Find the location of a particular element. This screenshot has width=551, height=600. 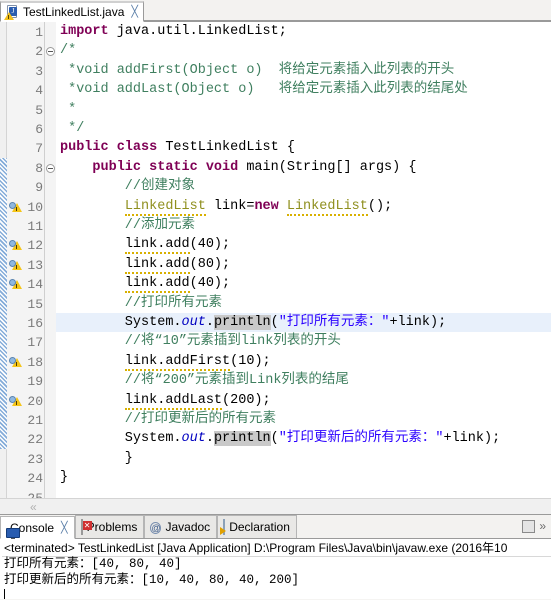

marker-gutter is located at coordinates (15, 260).